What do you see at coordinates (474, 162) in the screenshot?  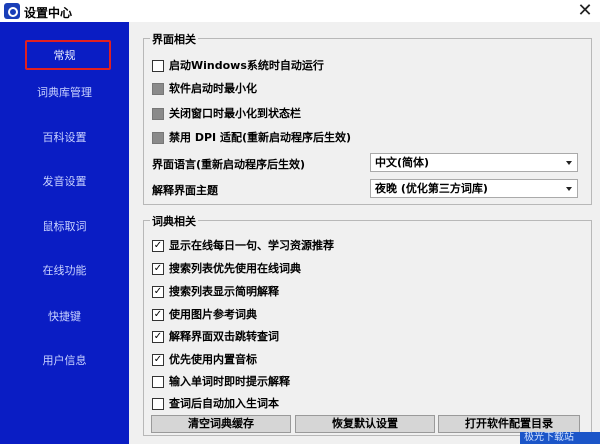 I see `language-select: 中文(简体)` at bounding box center [474, 162].